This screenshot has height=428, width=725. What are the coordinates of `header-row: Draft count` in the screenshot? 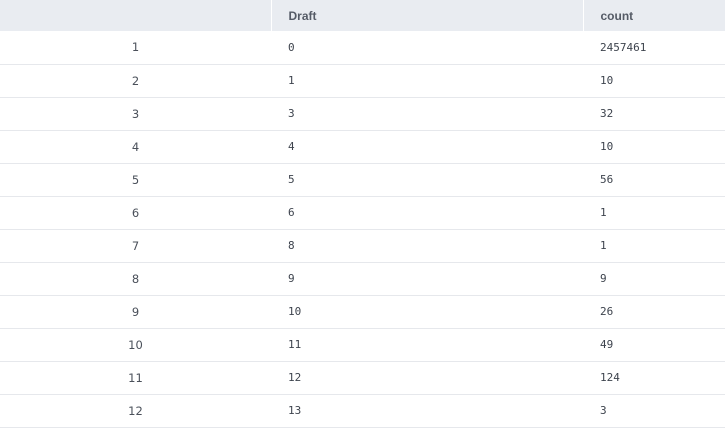 It's located at (362, 15).